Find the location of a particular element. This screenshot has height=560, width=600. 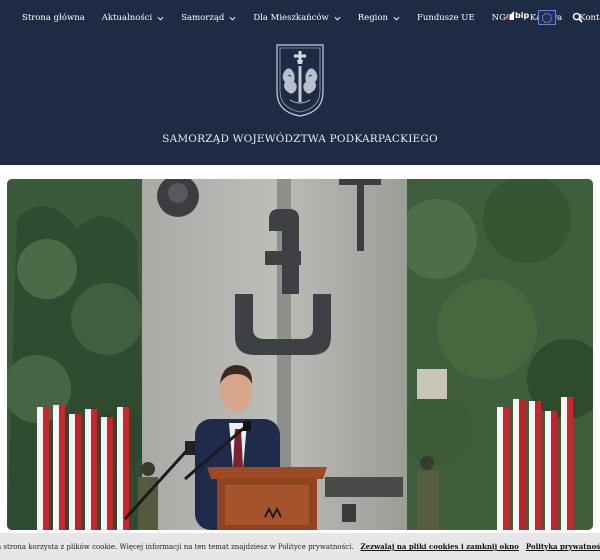

nav-item-label: Strona główna is located at coordinates (53, 18).